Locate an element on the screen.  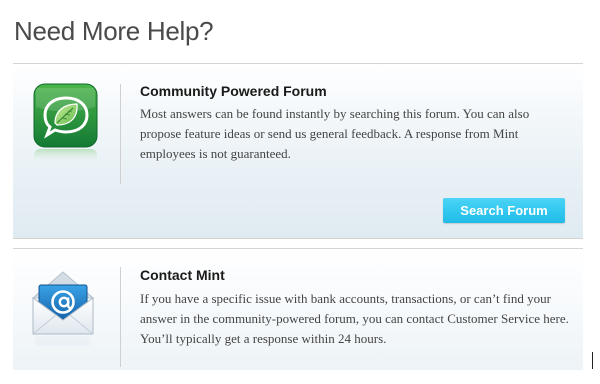
forum-leaf-chat-icon is located at coordinates (65, 123).